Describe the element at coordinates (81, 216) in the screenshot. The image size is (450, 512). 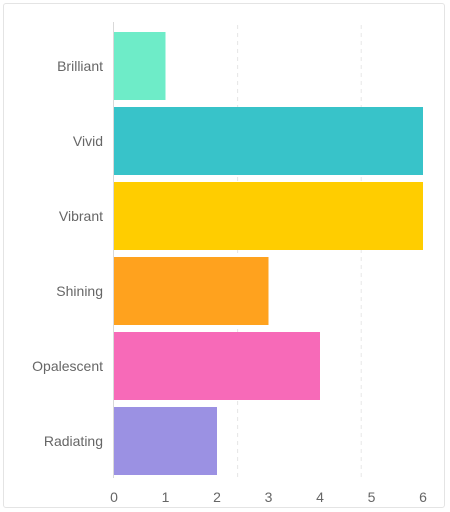
I see `category-label-vibrant: Vibrant` at that location.